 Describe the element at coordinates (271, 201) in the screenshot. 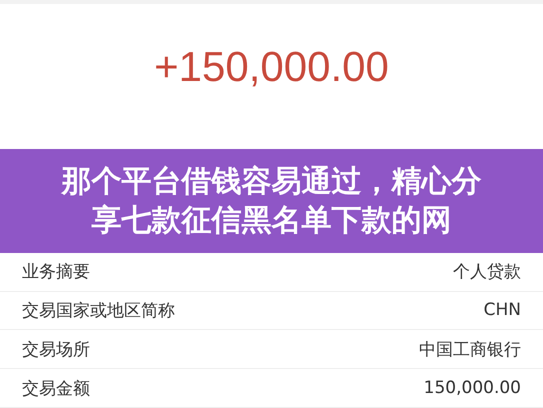

I see `banner-title: 那个平台借钱容易通过，精心分享七款征信黑名单下款的网` at that location.